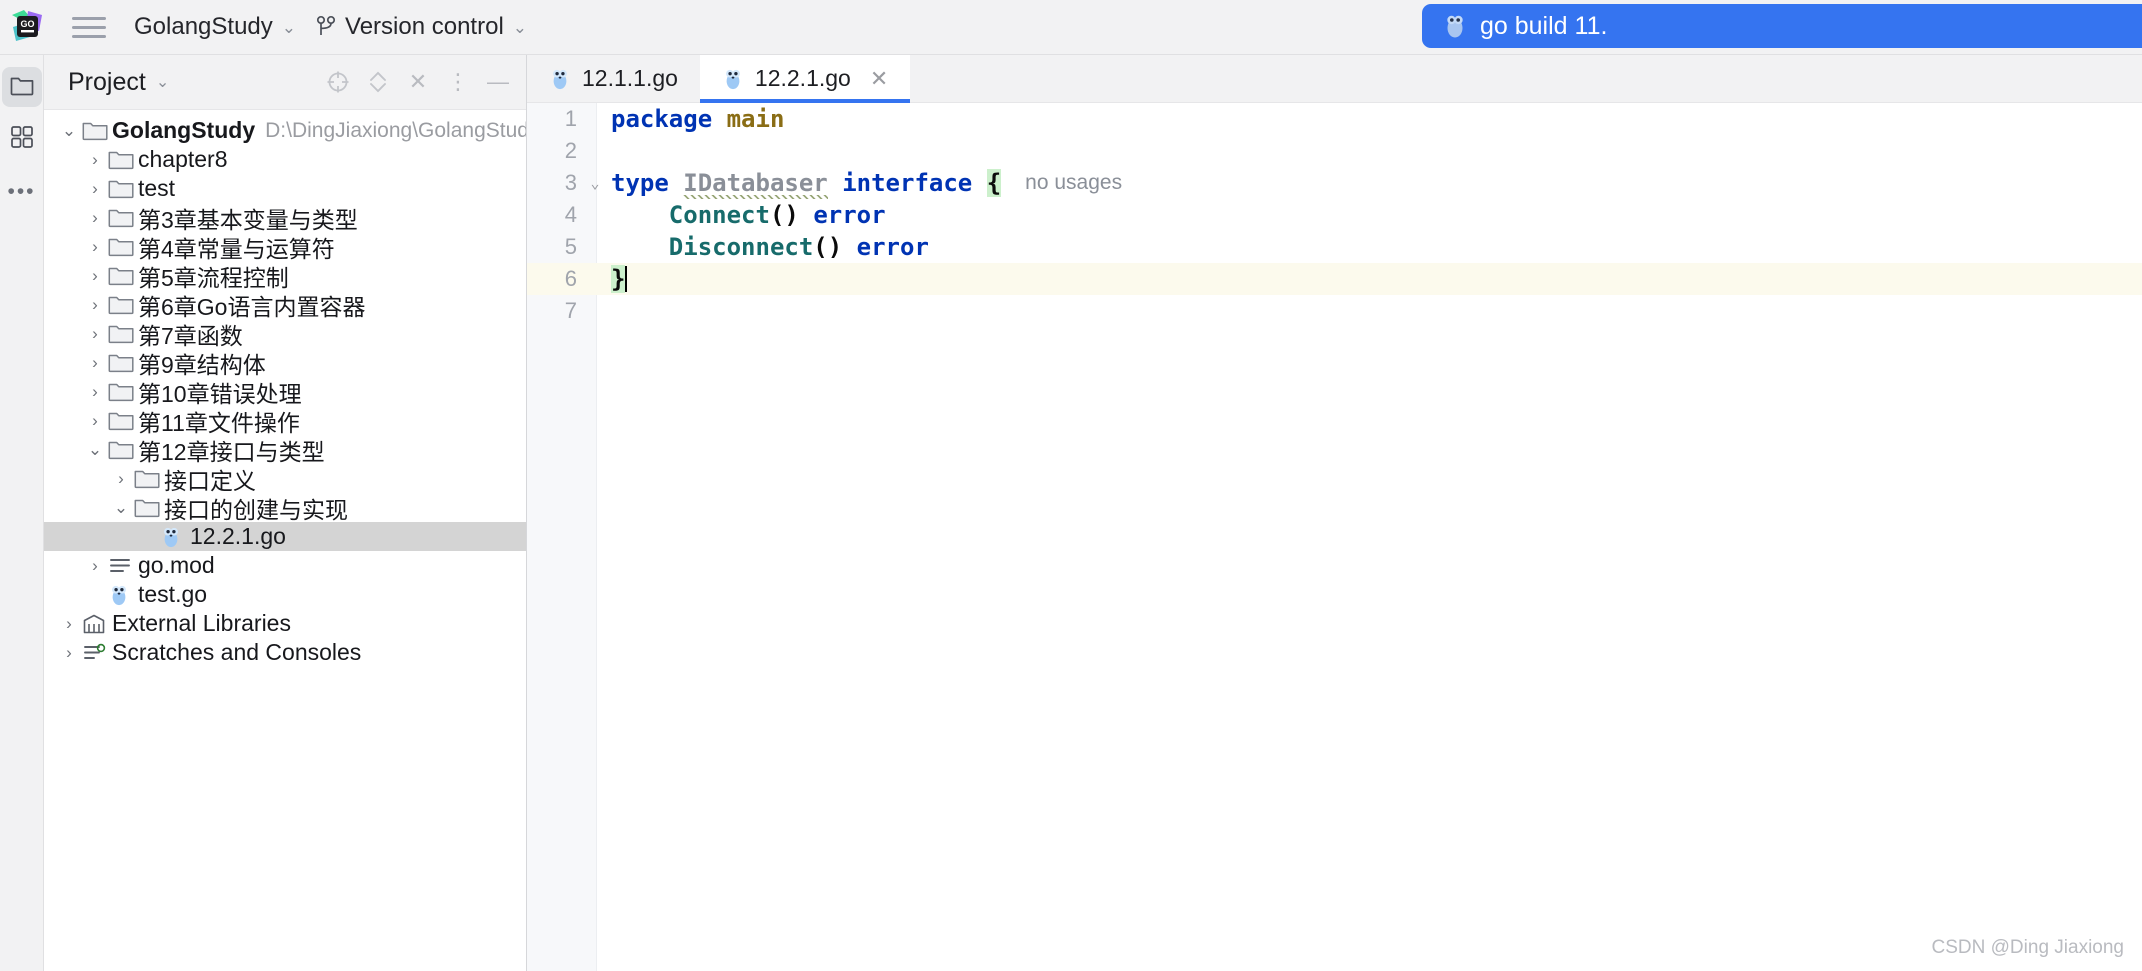 This screenshot has width=2142, height=971. What do you see at coordinates (285, 363) in the screenshot?
I see `tree-row: › 第9章结构体` at bounding box center [285, 363].